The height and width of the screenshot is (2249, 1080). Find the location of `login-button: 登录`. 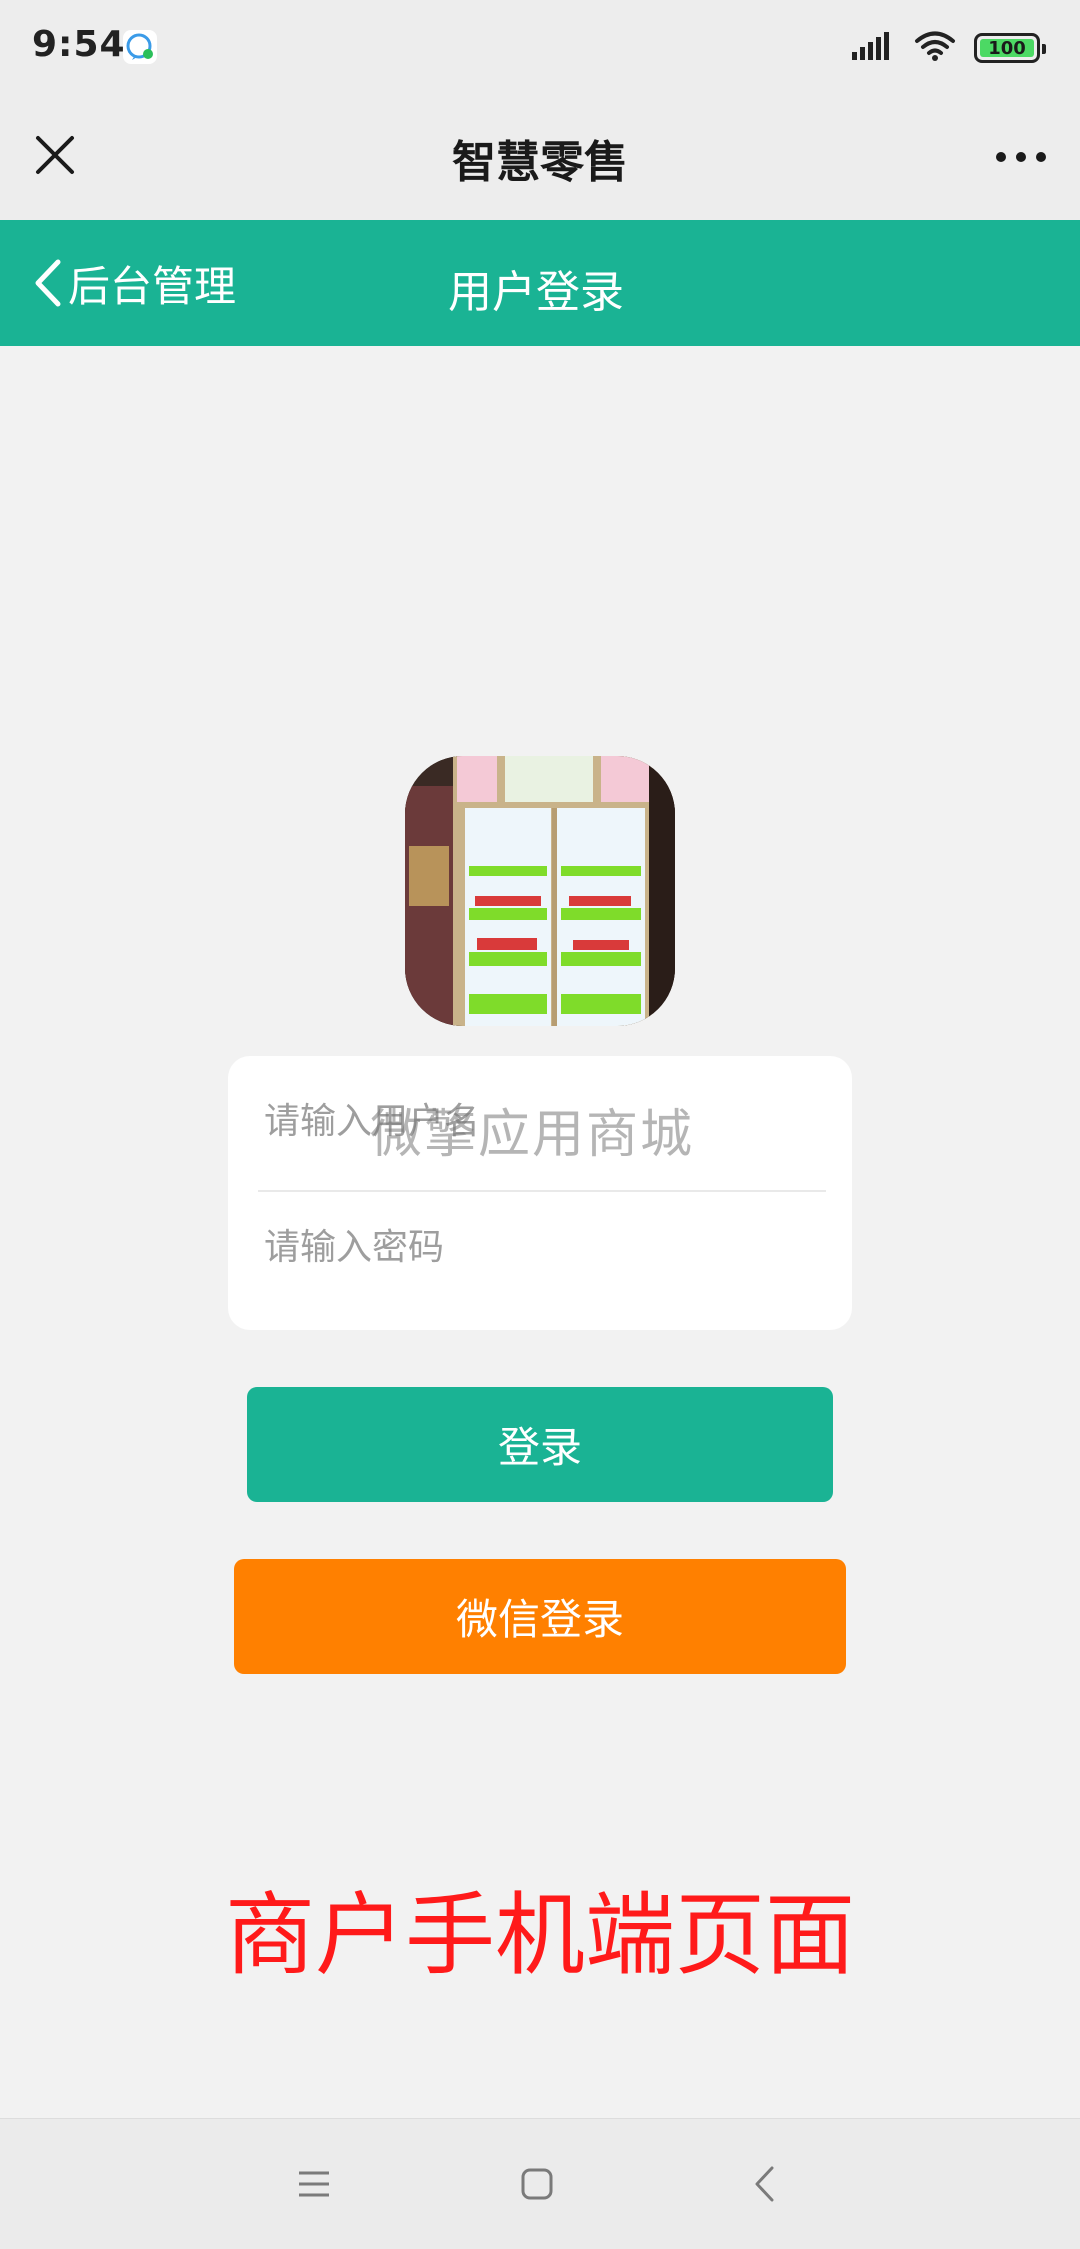

login-button: 登录 is located at coordinates (540, 1444).